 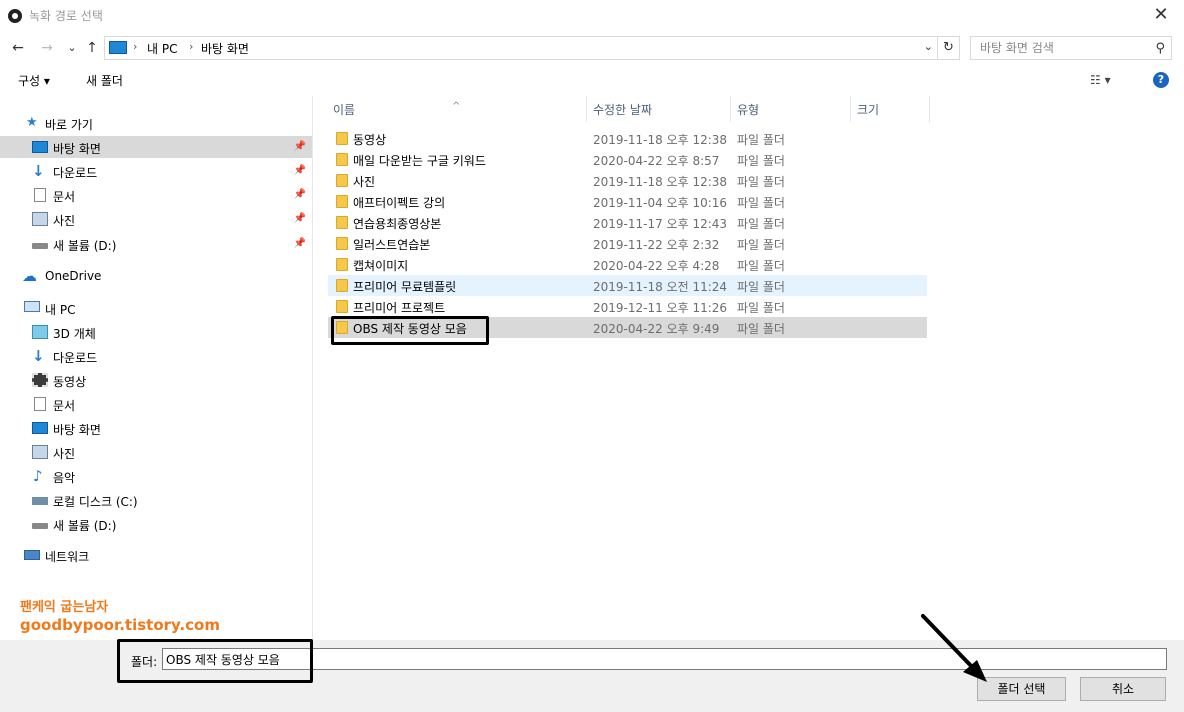 I want to click on sidebar-item-downloads: ↓ 다운로드, so click(x=156, y=356).